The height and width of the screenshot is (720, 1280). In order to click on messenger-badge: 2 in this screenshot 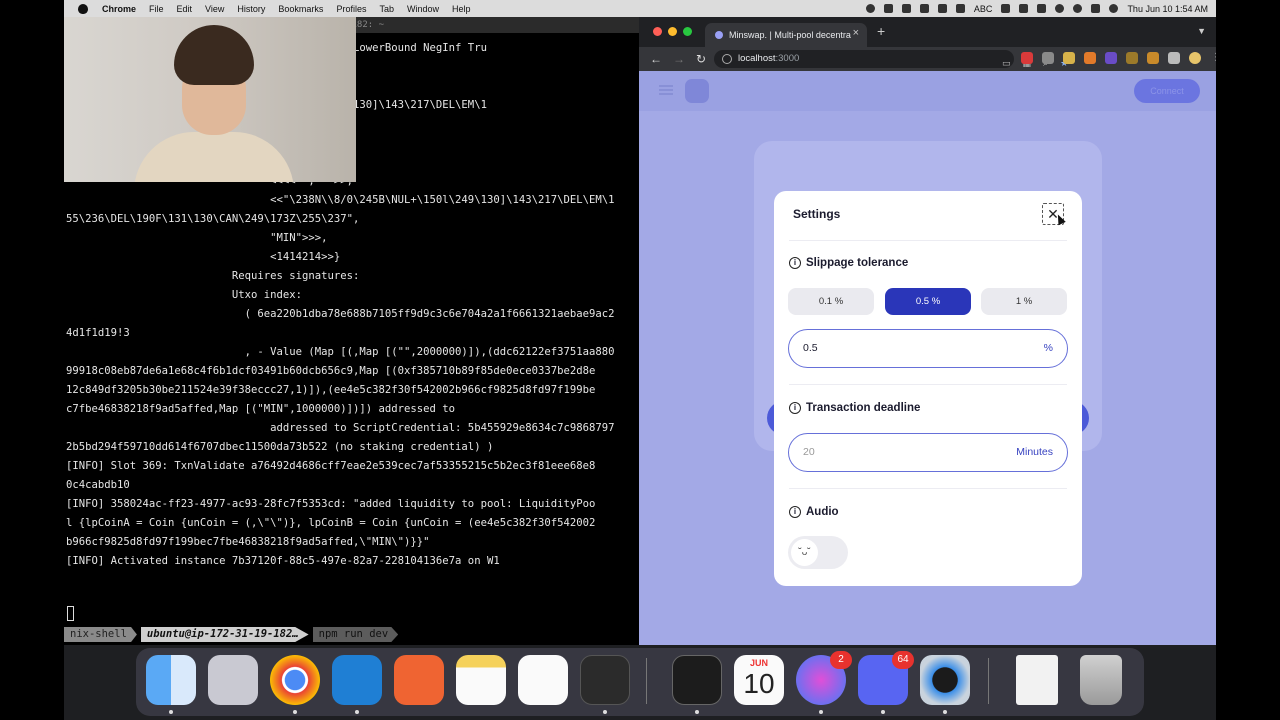, I will do `click(841, 660)`.